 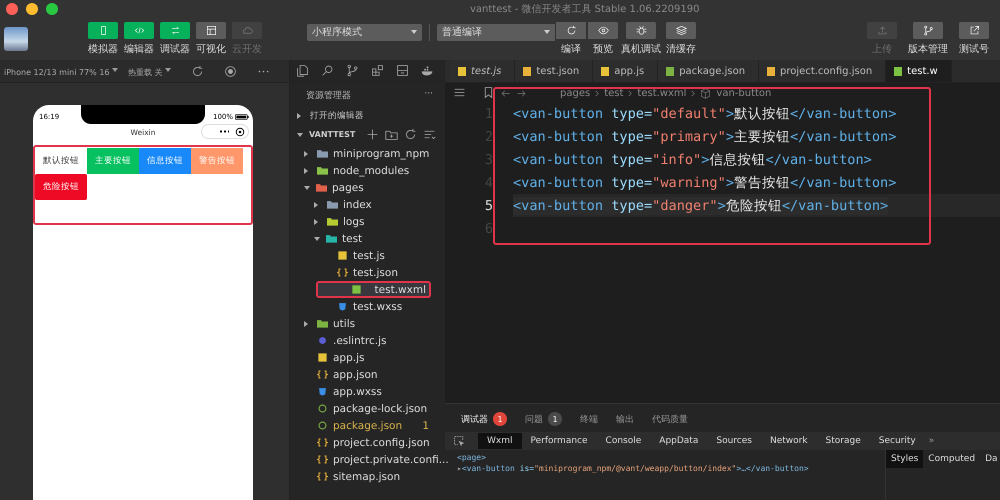 I want to click on toolbar-button: 编译, so click(x=571, y=39).